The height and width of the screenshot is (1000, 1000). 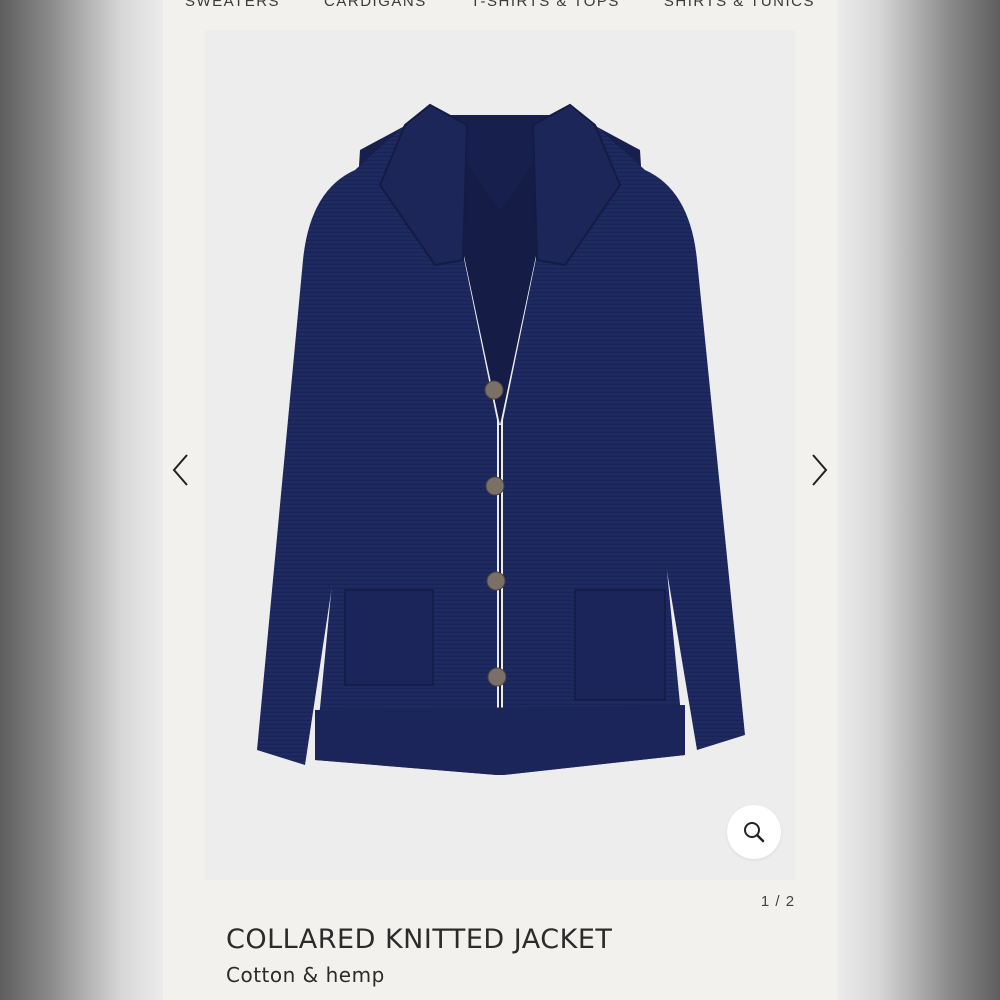 What do you see at coordinates (739, 5) in the screenshot?
I see `nav-item-shirts-tunics: SHIRTS & TUNICS` at bounding box center [739, 5].